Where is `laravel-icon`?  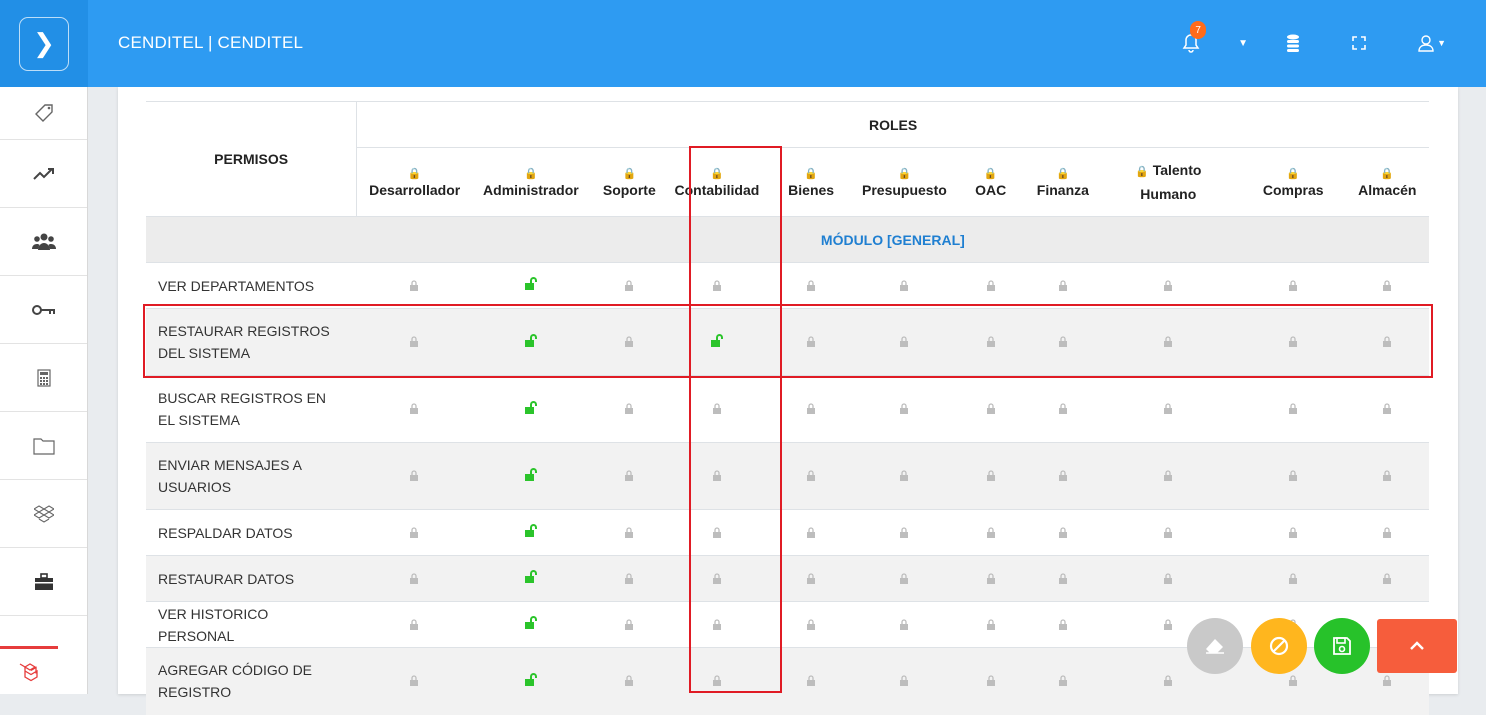
laravel-icon is located at coordinates (29, 670).